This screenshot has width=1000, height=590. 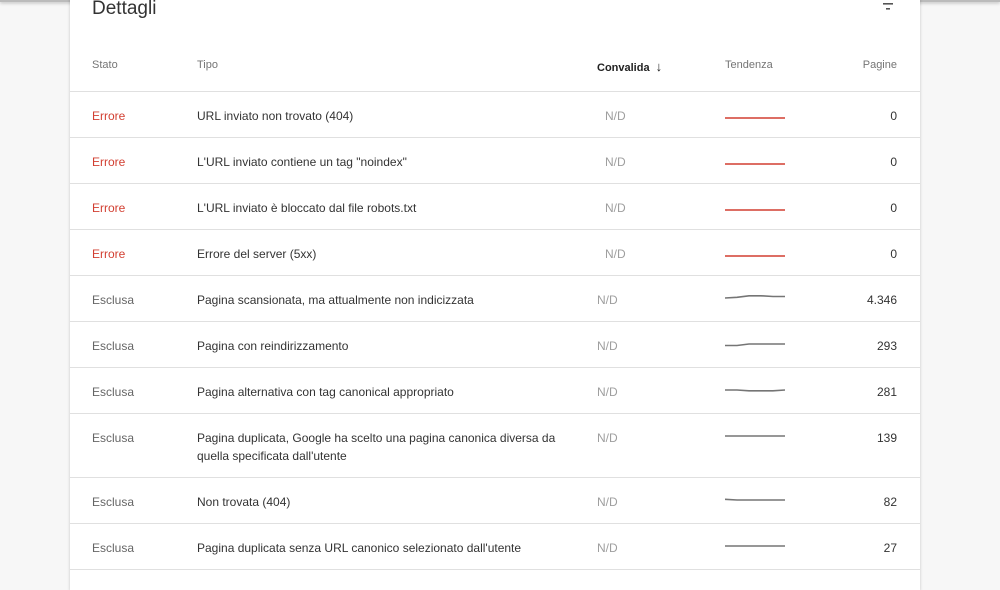 I want to click on column-header-tipo: Tipo, so click(x=207, y=65).